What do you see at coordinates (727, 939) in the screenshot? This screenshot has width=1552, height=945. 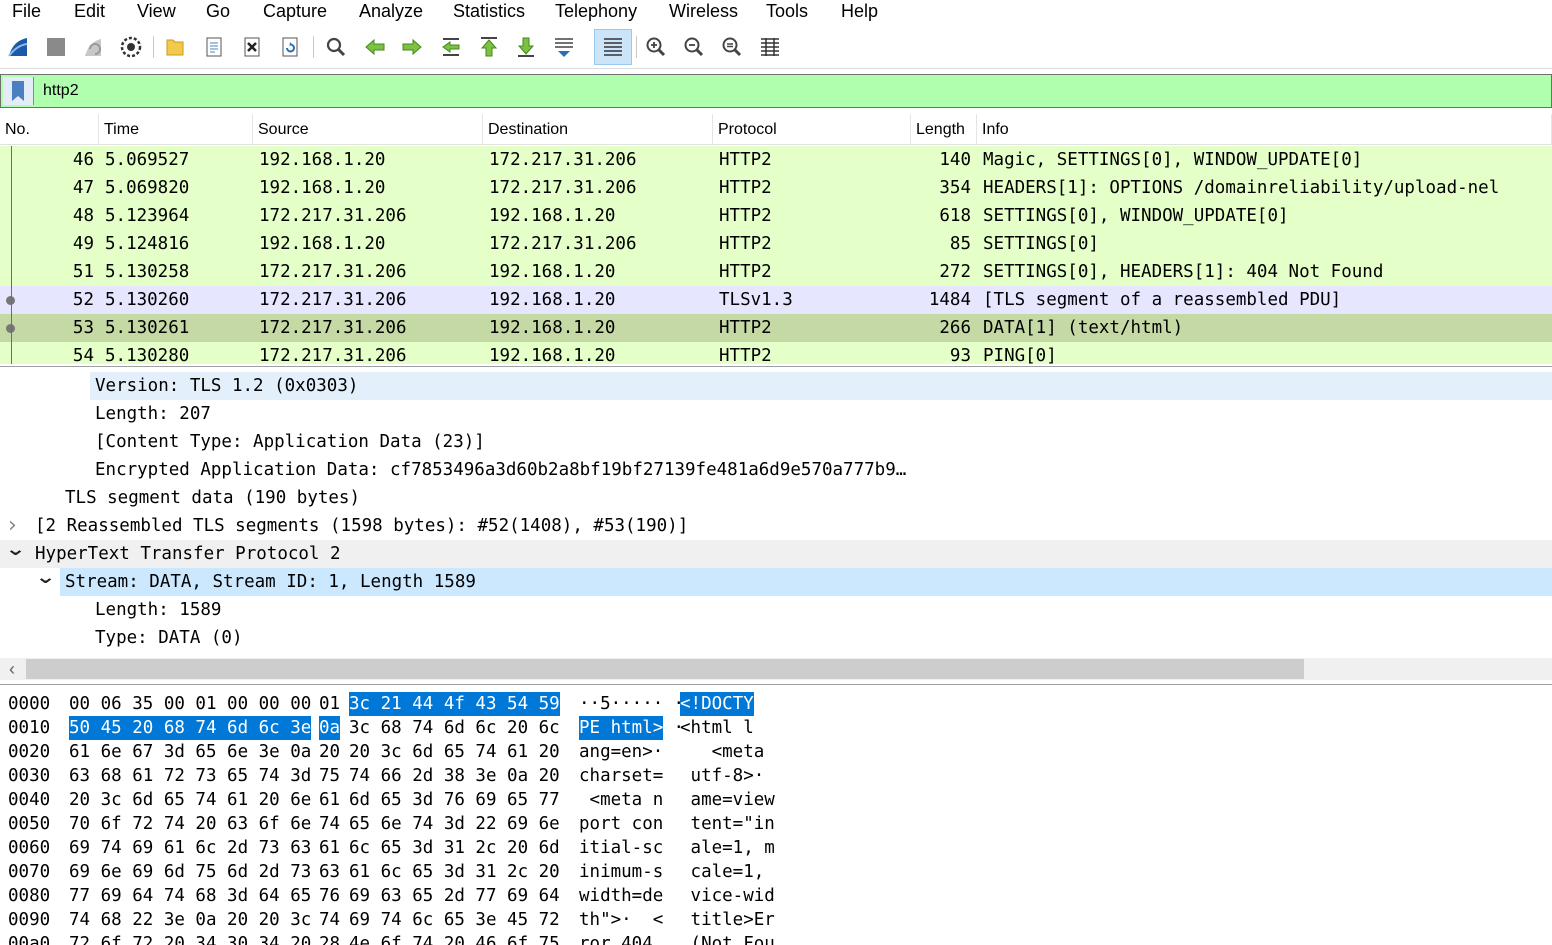 I see `ascii-group-2b: (Not Fou` at bounding box center [727, 939].